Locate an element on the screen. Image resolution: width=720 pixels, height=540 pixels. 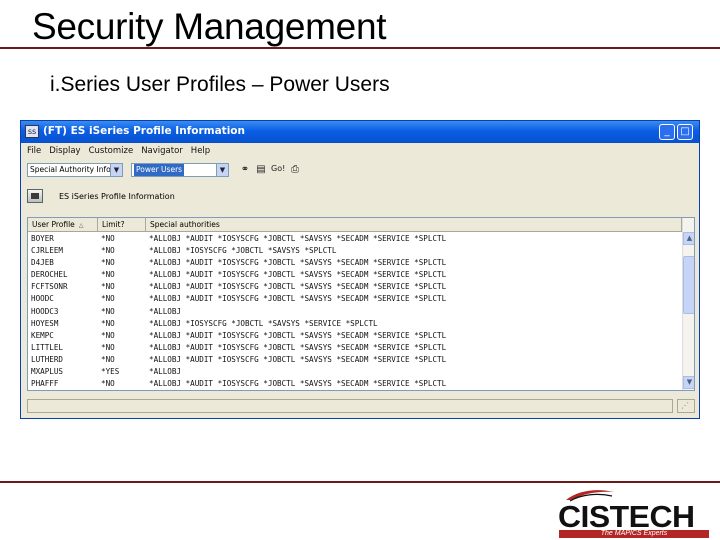
user-profile-cell: FCFTSONR is located at coordinates (49, 287).